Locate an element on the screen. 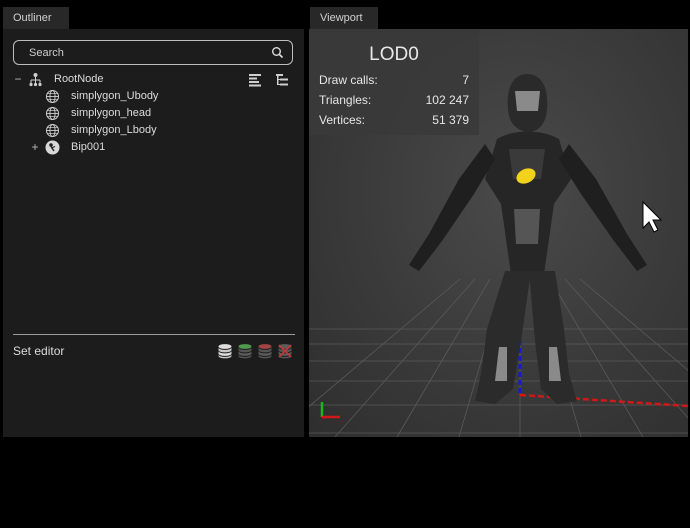 This screenshot has width=690, height=528. sort-icon is located at coordinates (255, 80).